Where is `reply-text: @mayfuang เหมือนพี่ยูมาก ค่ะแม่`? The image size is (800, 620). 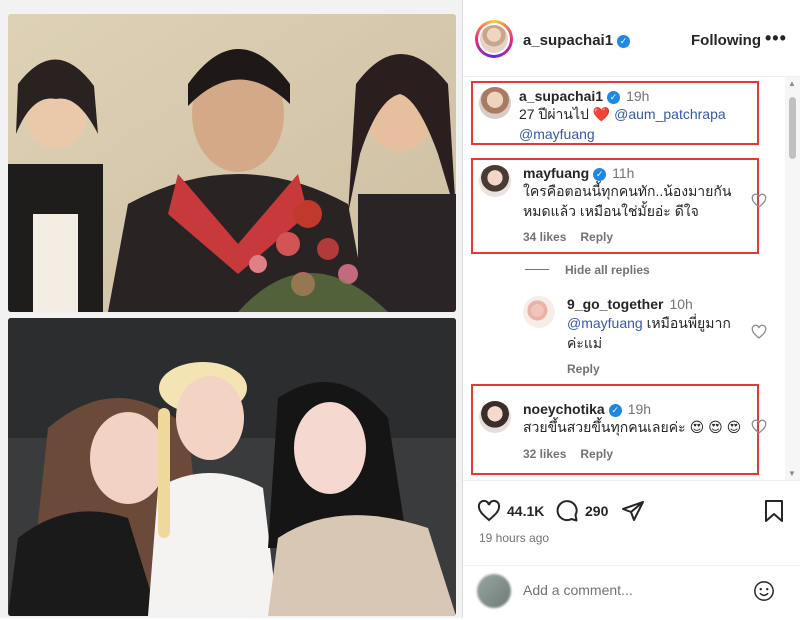
reply-text: @mayfuang เหมือนพี่ยูมาก ค่ะแม่ is located at coordinates (657, 333).